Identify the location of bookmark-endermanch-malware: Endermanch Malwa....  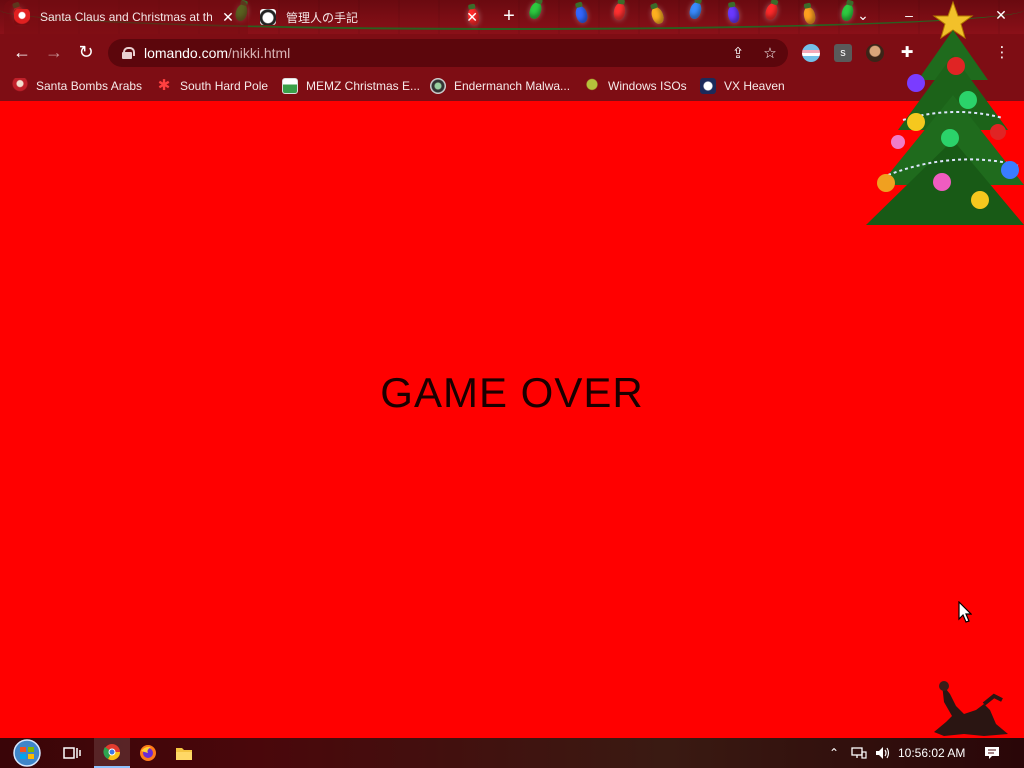
(500, 86).